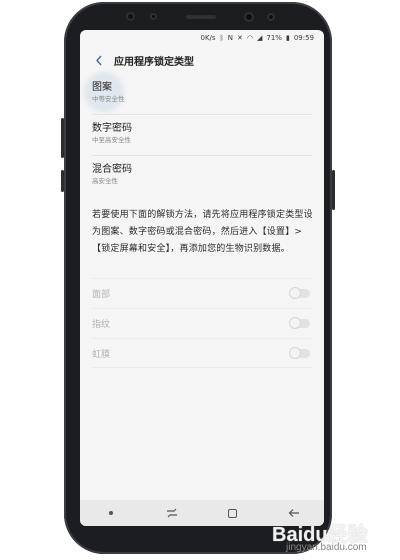 Image resolution: width=400 pixels, height=560 pixels. I want to click on biometric-face-row: 面部, so click(202, 293).